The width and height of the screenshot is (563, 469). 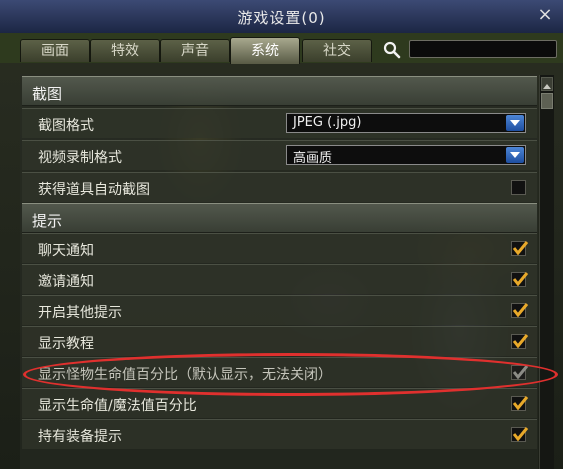 What do you see at coordinates (546, 272) in the screenshot?
I see `vertical-scrollbar` at bounding box center [546, 272].